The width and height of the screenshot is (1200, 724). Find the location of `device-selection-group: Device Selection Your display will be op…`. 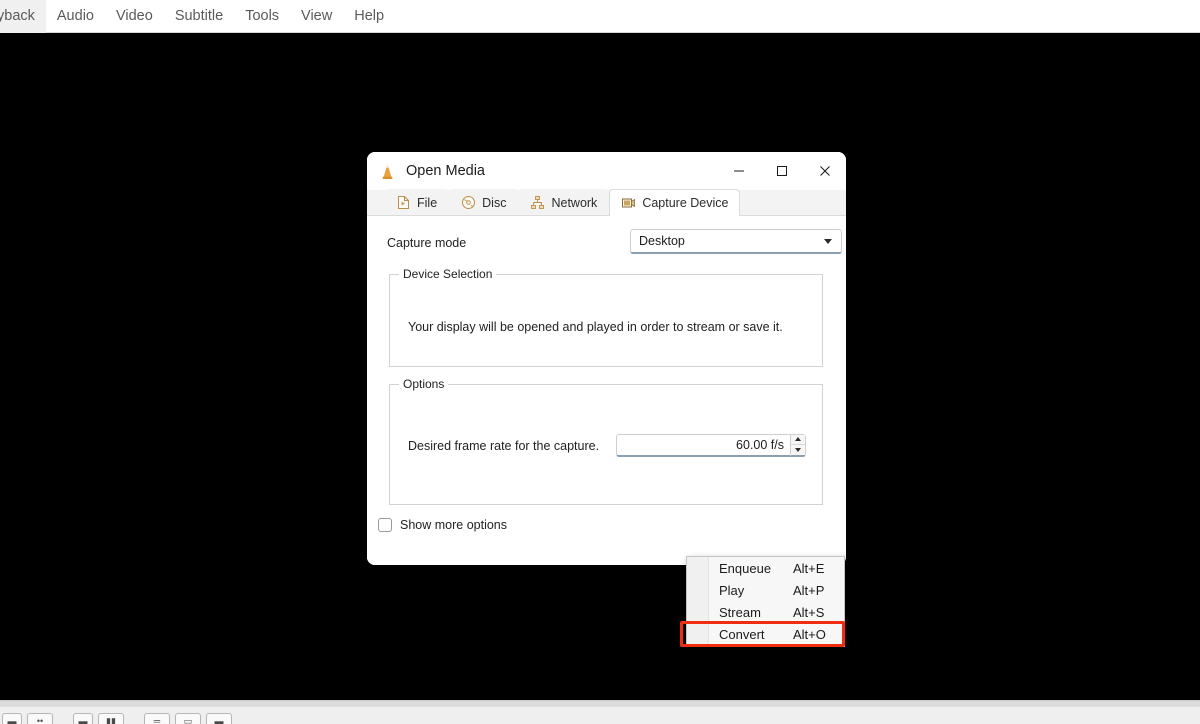

device-selection-group: Device Selection Your display will be op… is located at coordinates (606, 317).